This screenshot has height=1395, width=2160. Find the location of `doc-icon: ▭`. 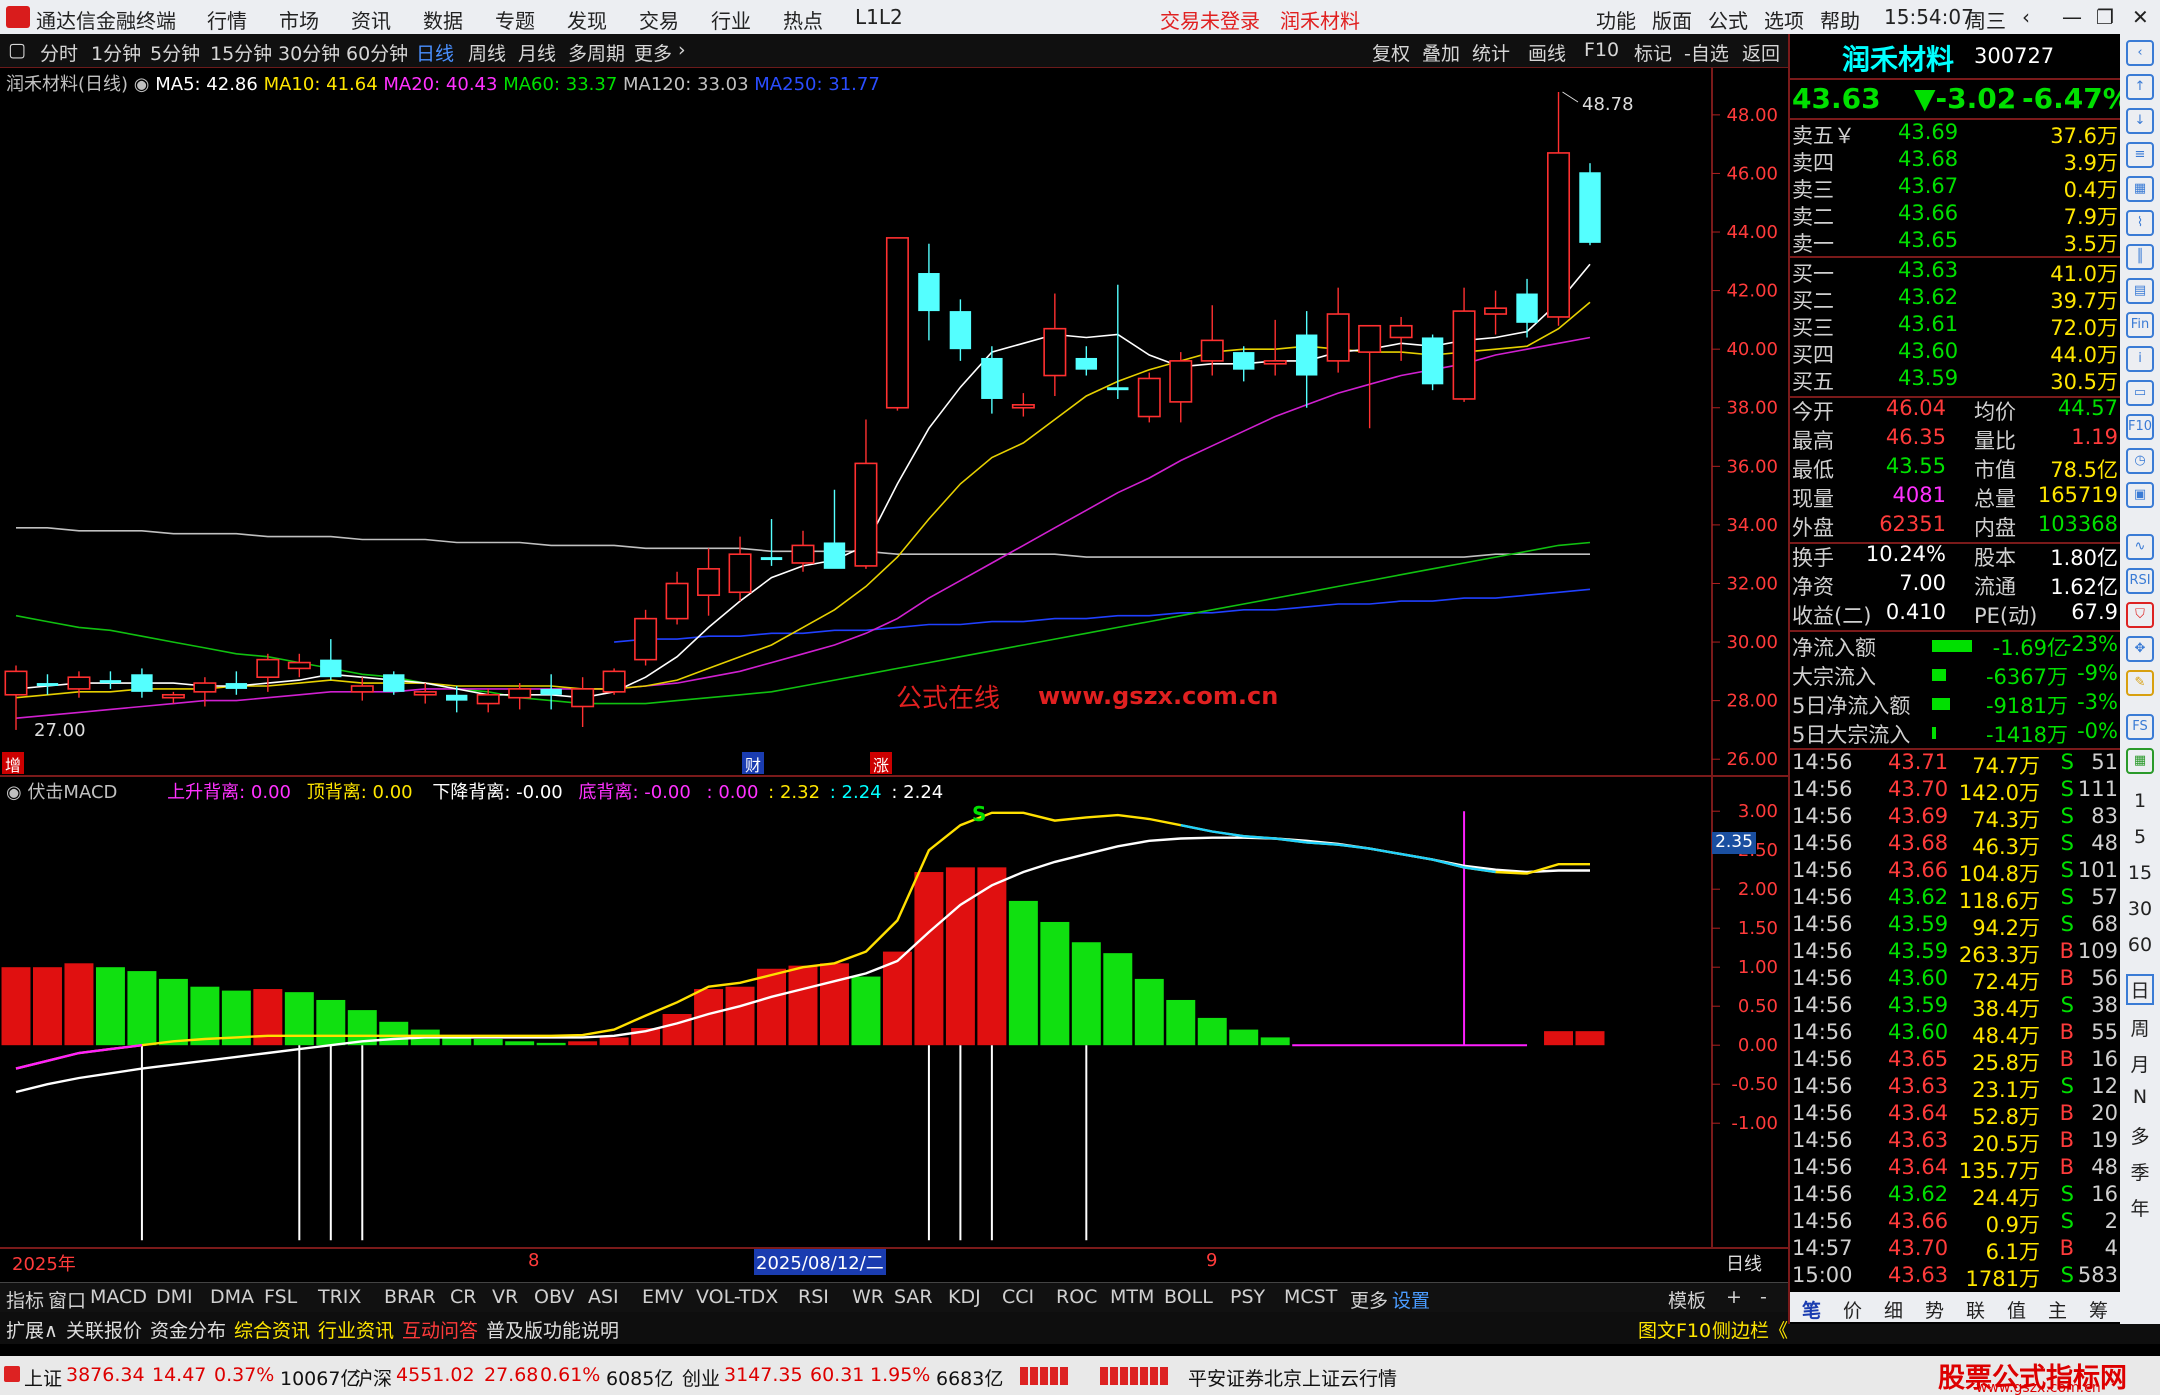

doc-icon: ▭ is located at coordinates (2140, 393).